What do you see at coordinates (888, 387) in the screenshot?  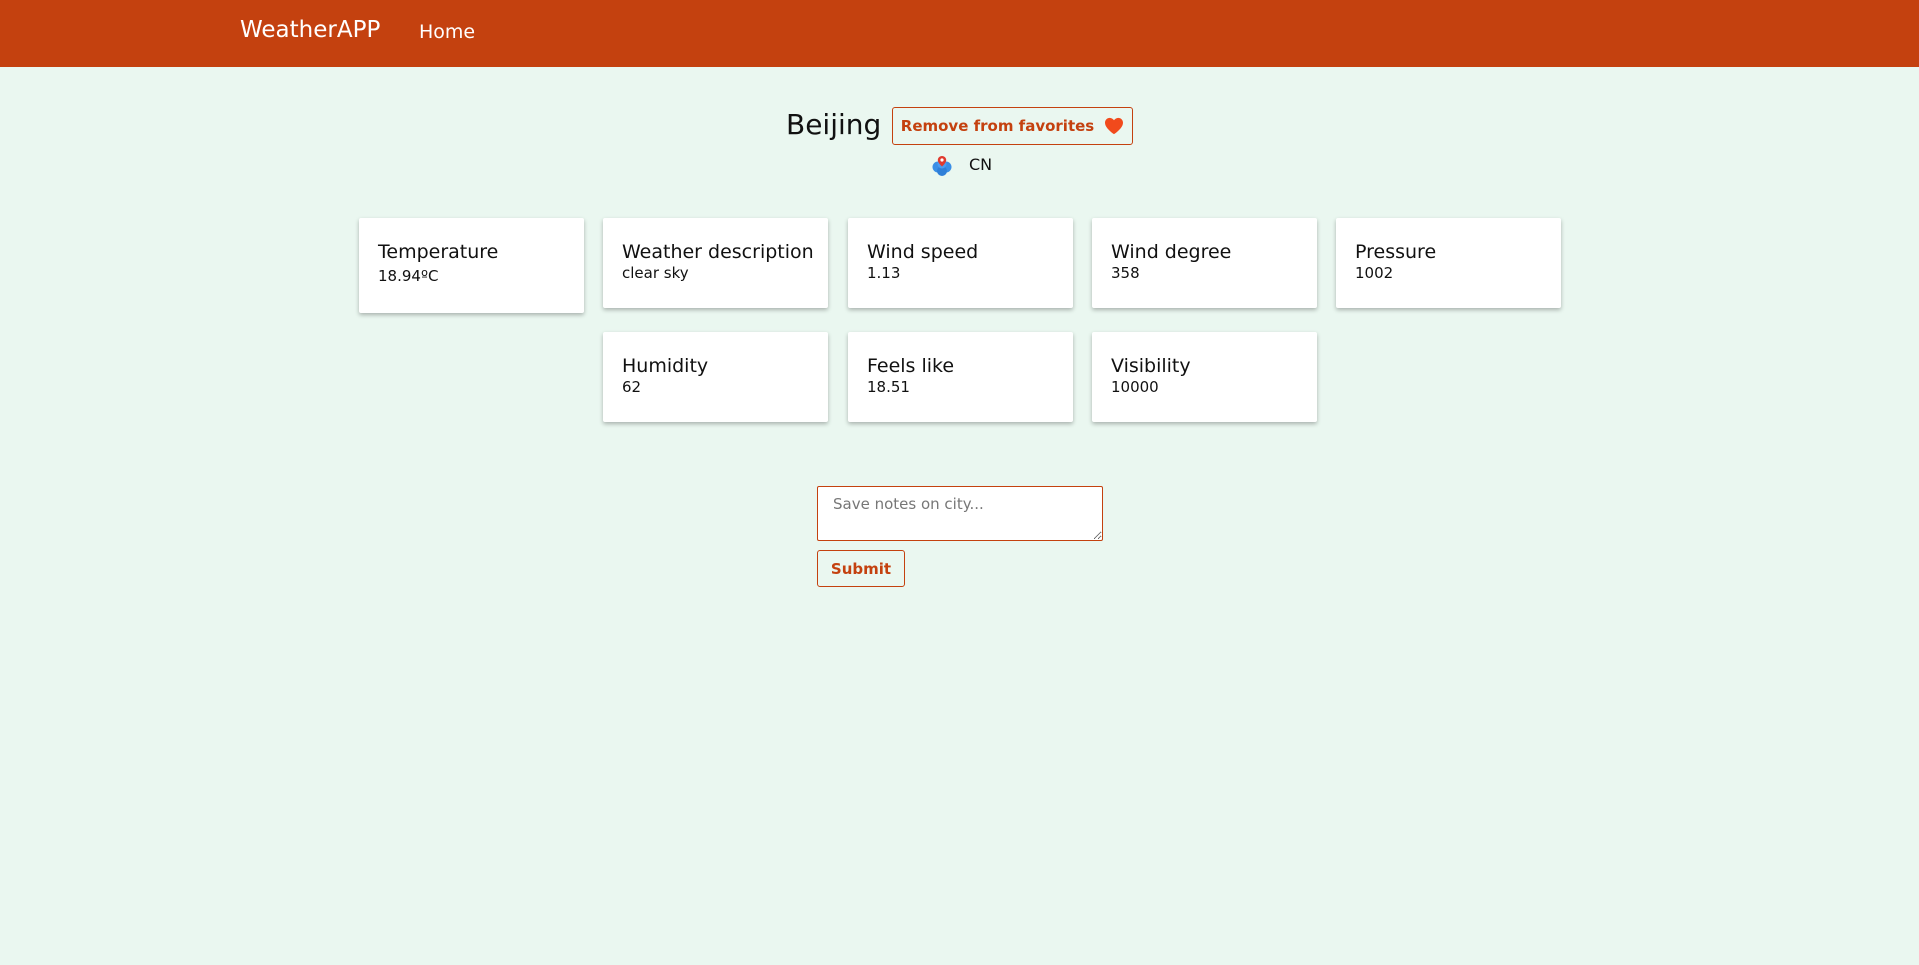 I see `card-value: 18.51` at bounding box center [888, 387].